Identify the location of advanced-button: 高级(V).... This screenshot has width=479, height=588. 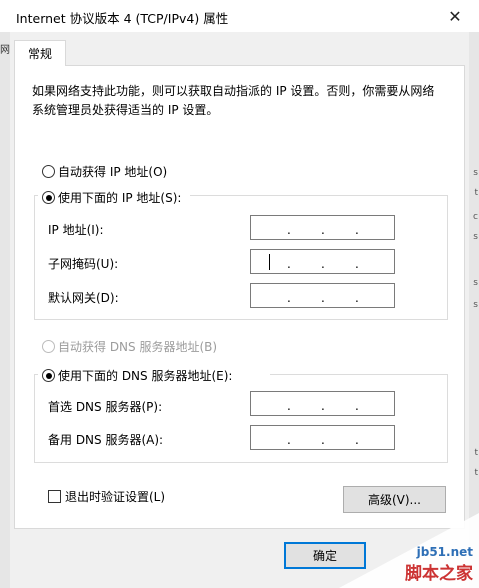
(394, 499).